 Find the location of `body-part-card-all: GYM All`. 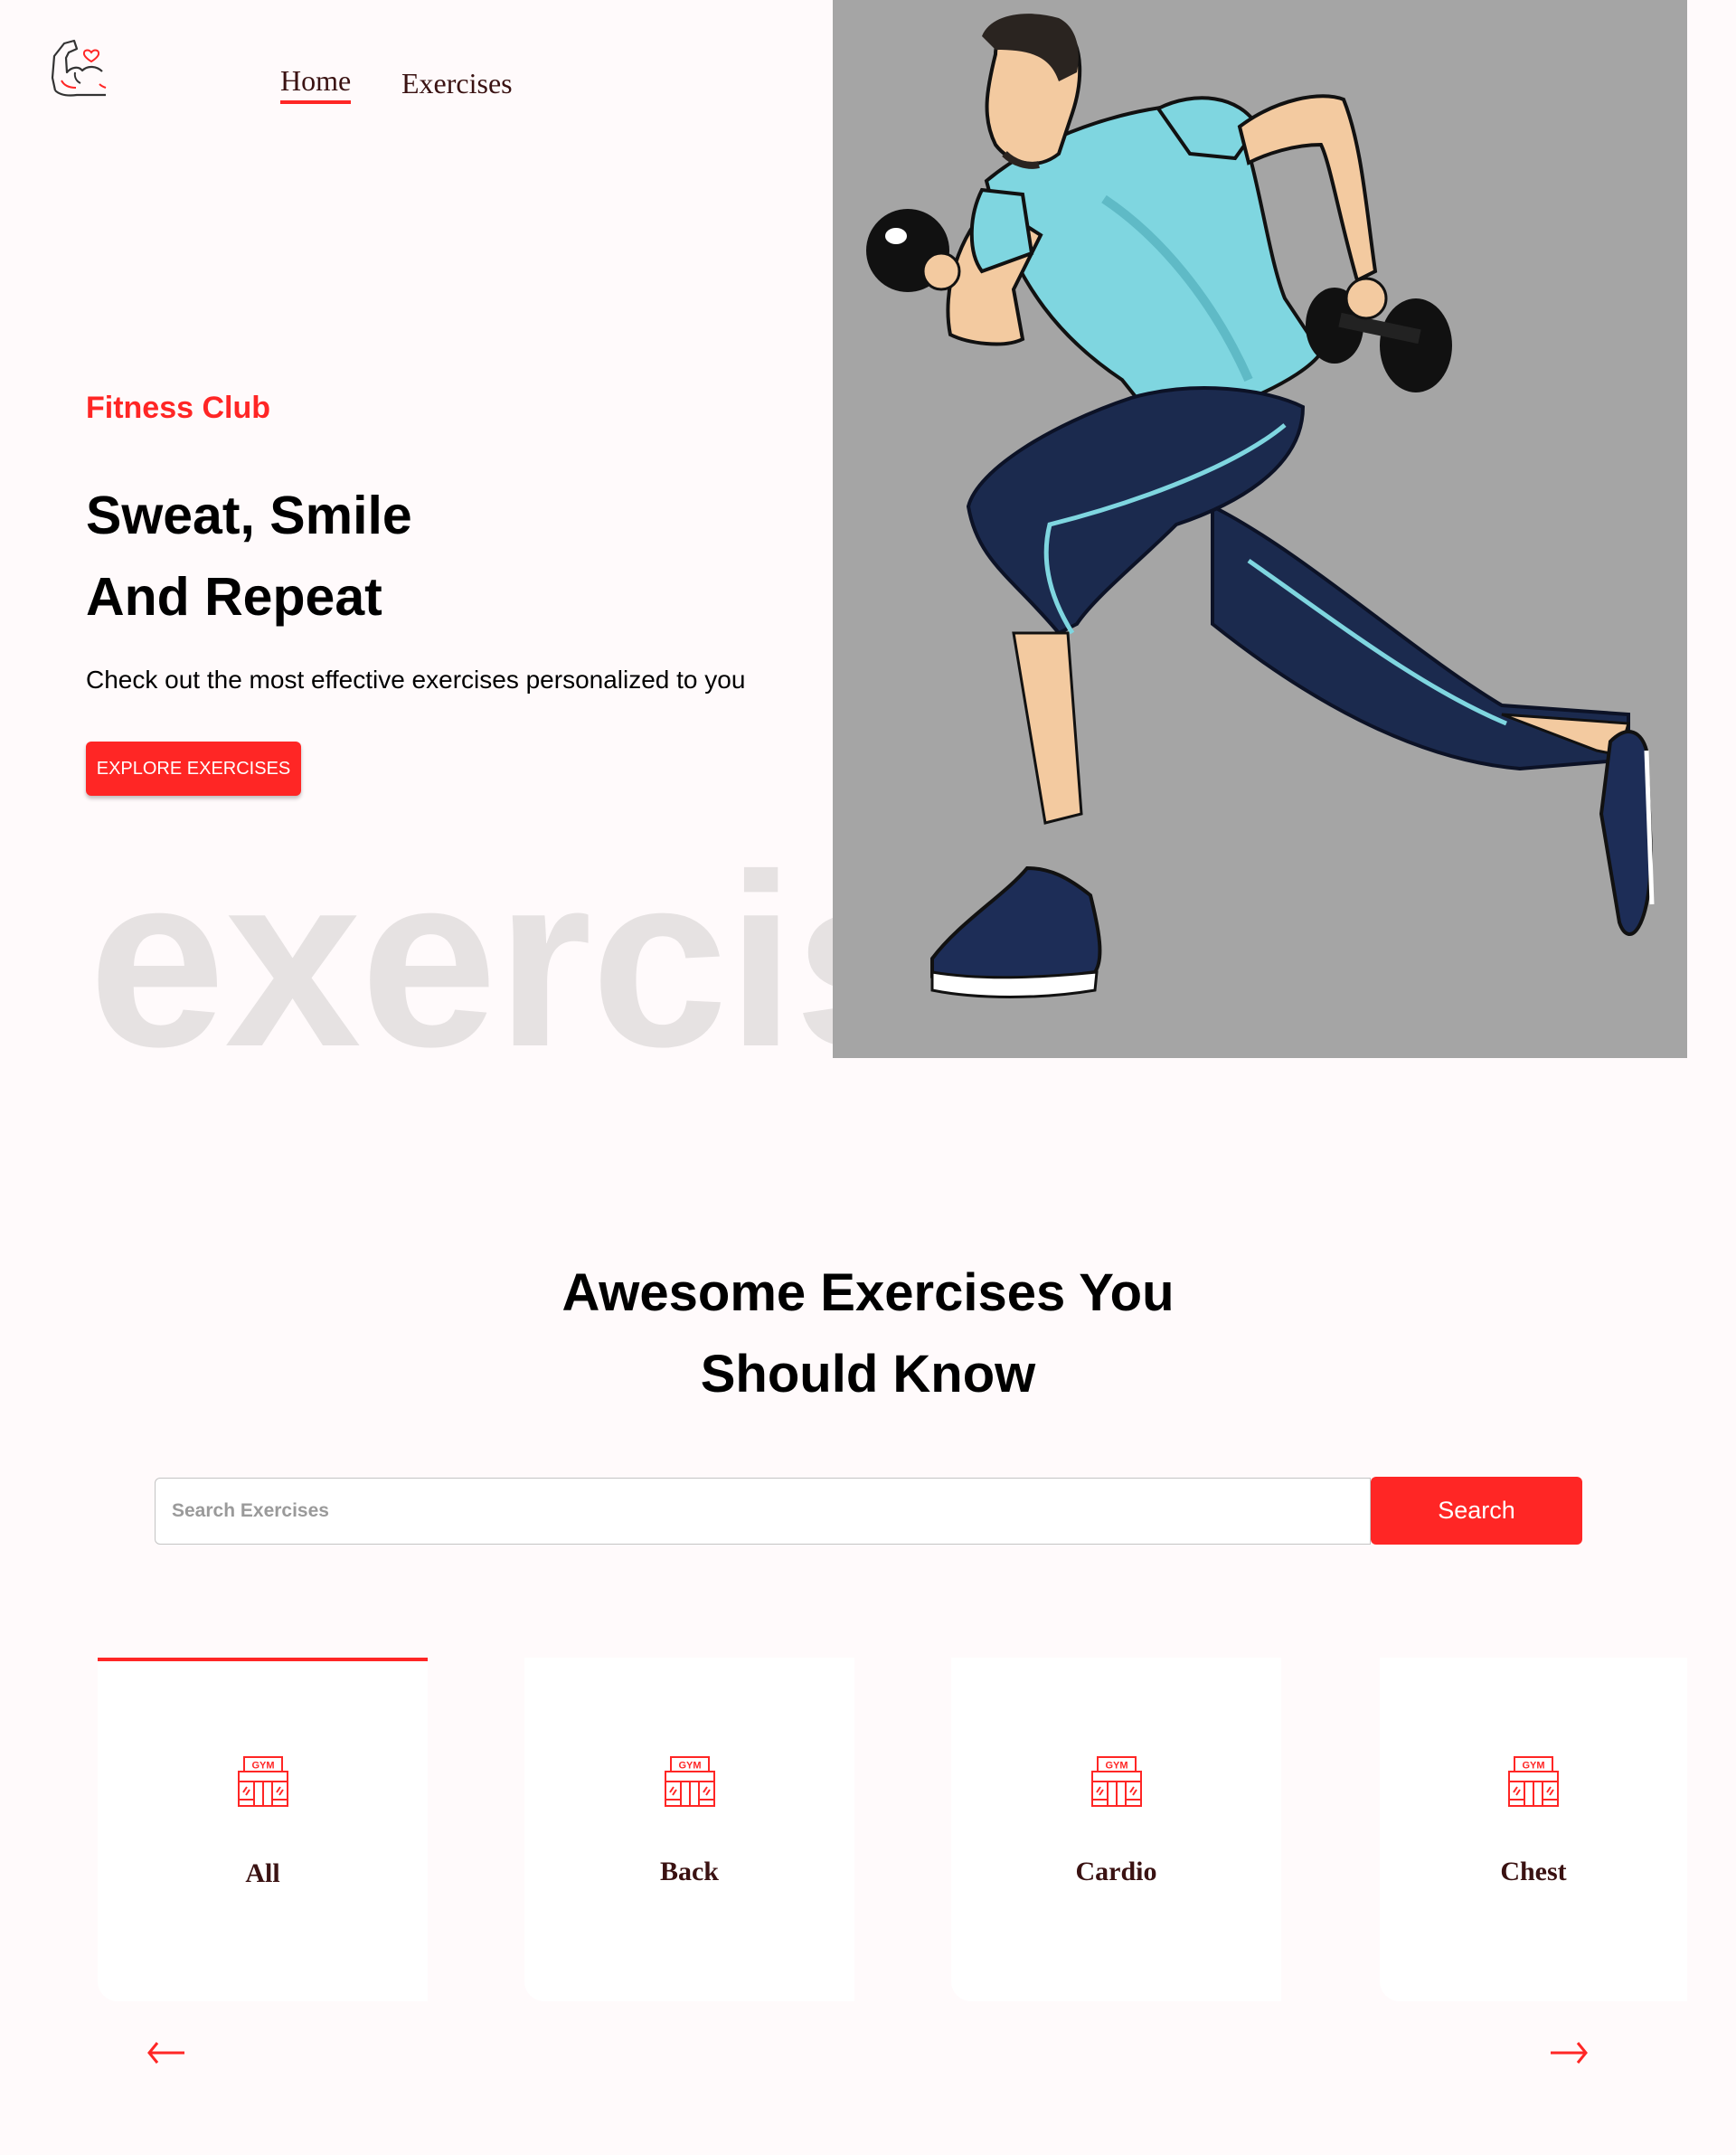

body-part-card-all: GYM All is located at coordinates (263, 1830).